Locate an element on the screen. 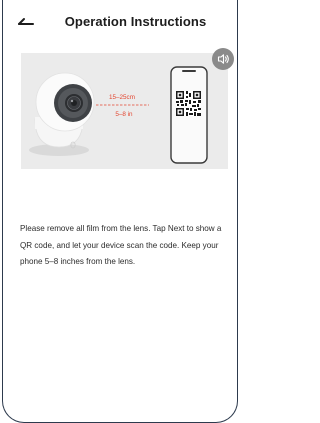 This screenshot has height=423, width=320. camera-phone-illustration: 15–25cm 5–8 in is located at coordinates (118, 115).